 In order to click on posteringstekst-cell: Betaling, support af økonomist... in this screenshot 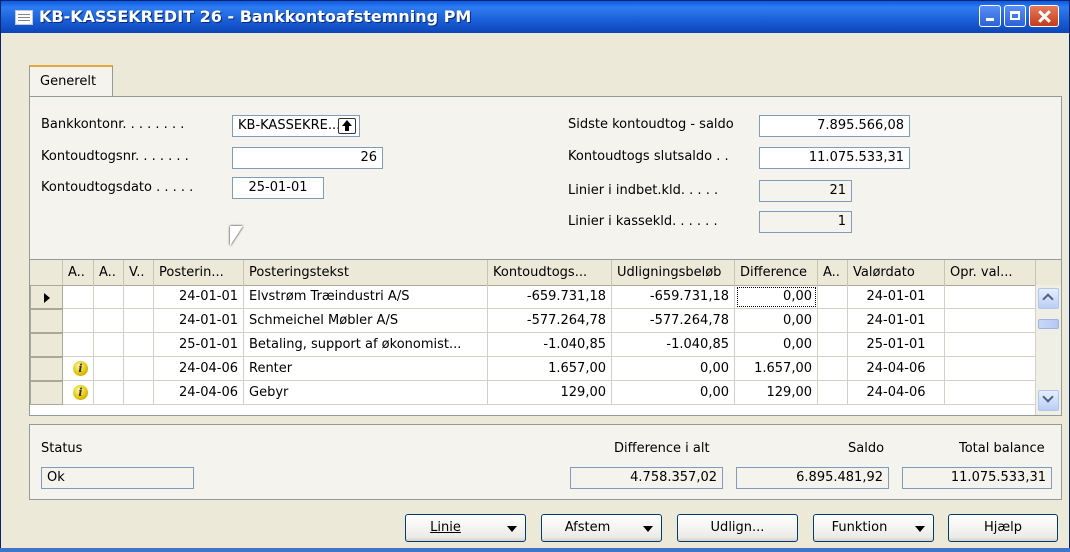, I will do `click(366, 345)`.